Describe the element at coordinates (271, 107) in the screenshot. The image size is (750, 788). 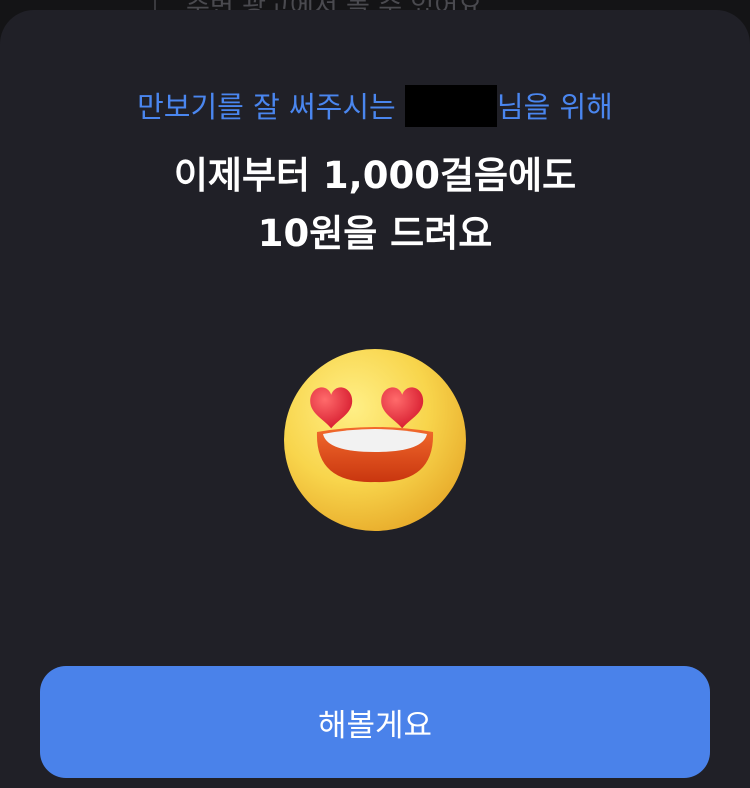
I see `subtitle-prefix: 만보기를 잘 써주시는` at that location.